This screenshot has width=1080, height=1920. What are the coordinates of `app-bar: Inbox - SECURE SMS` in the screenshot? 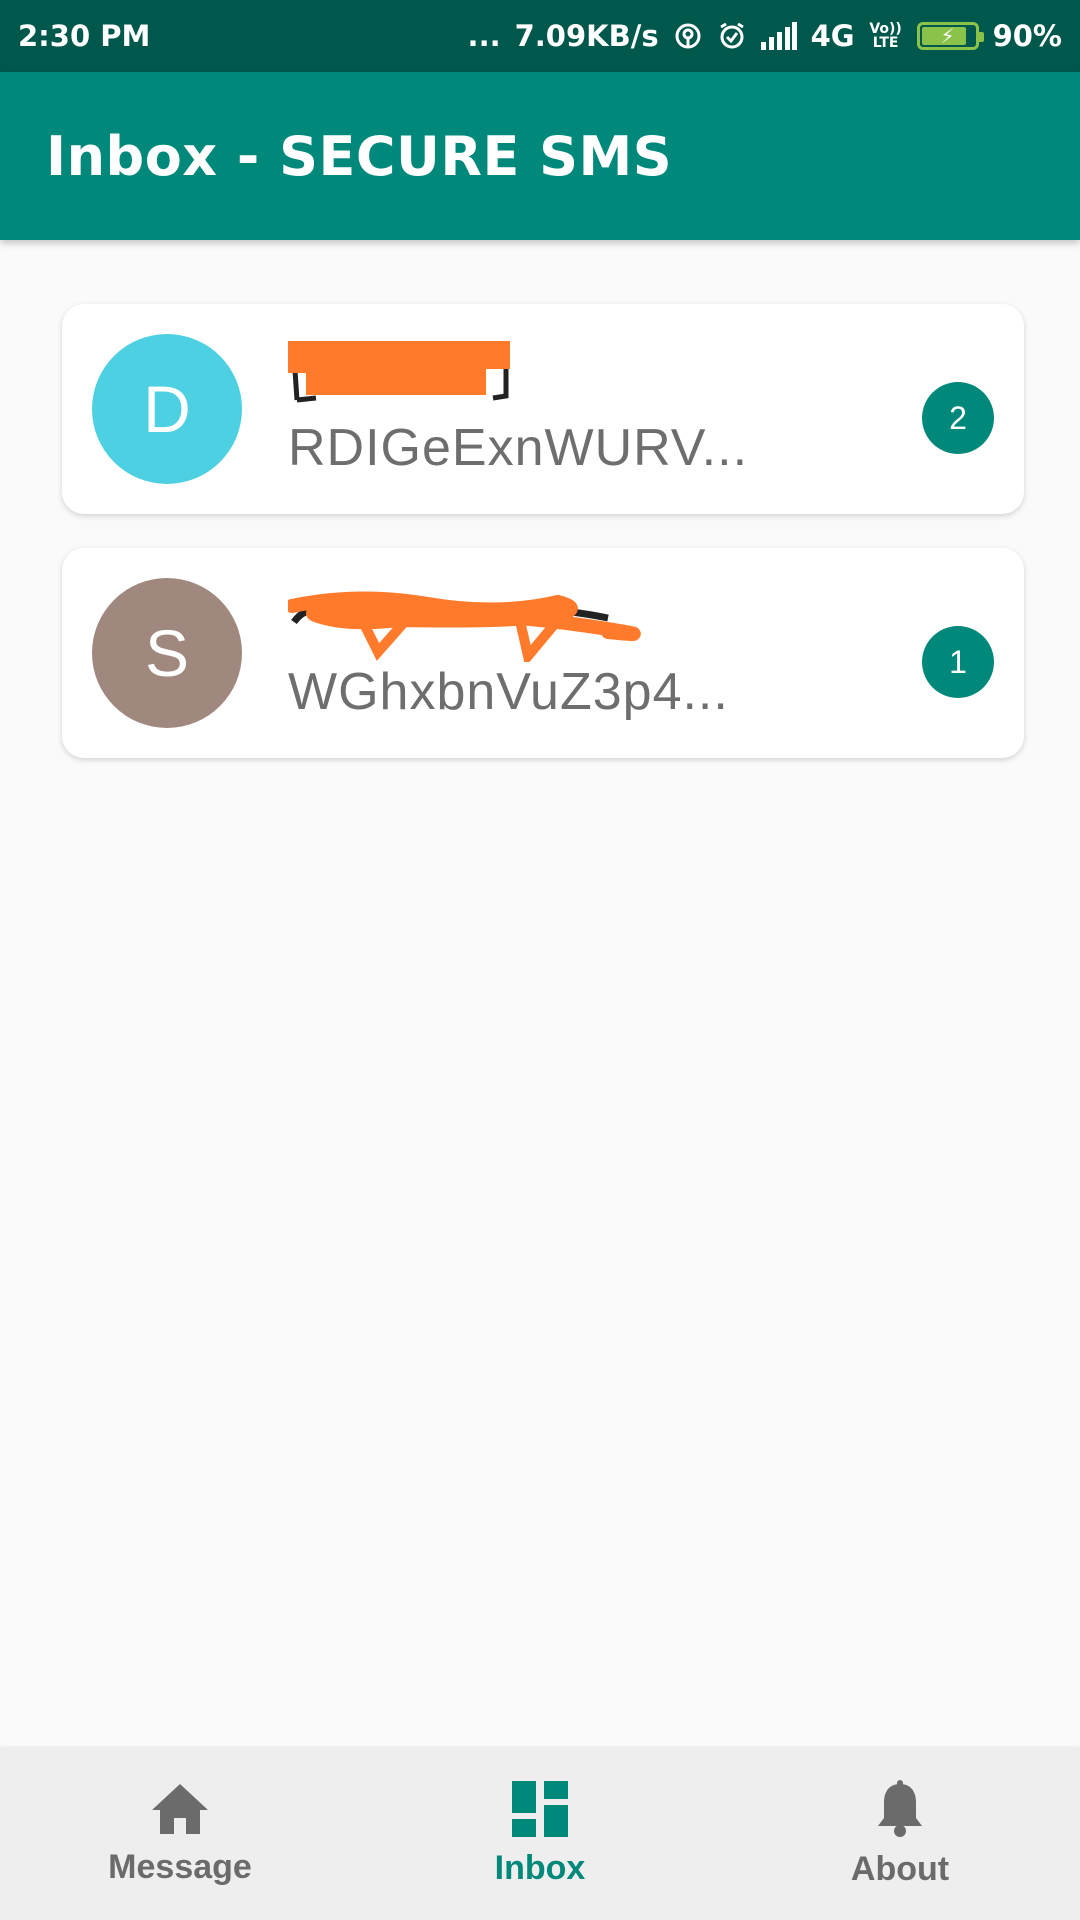 It's located at (540, 156).